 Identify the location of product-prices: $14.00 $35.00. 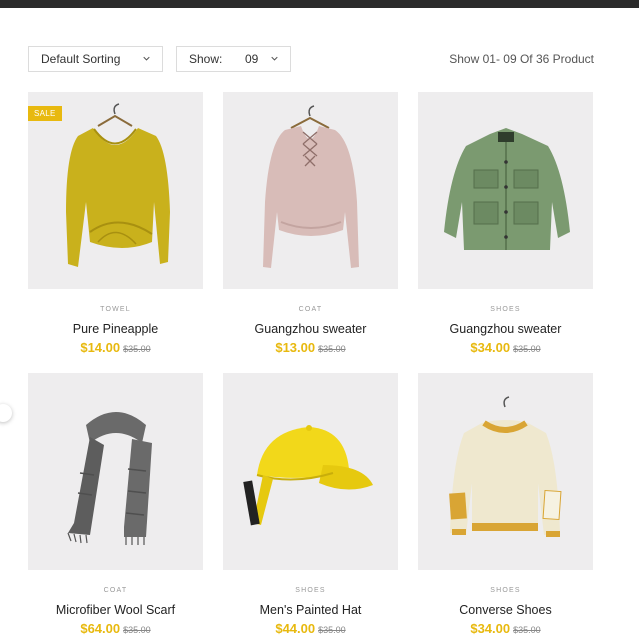
(115, 348).